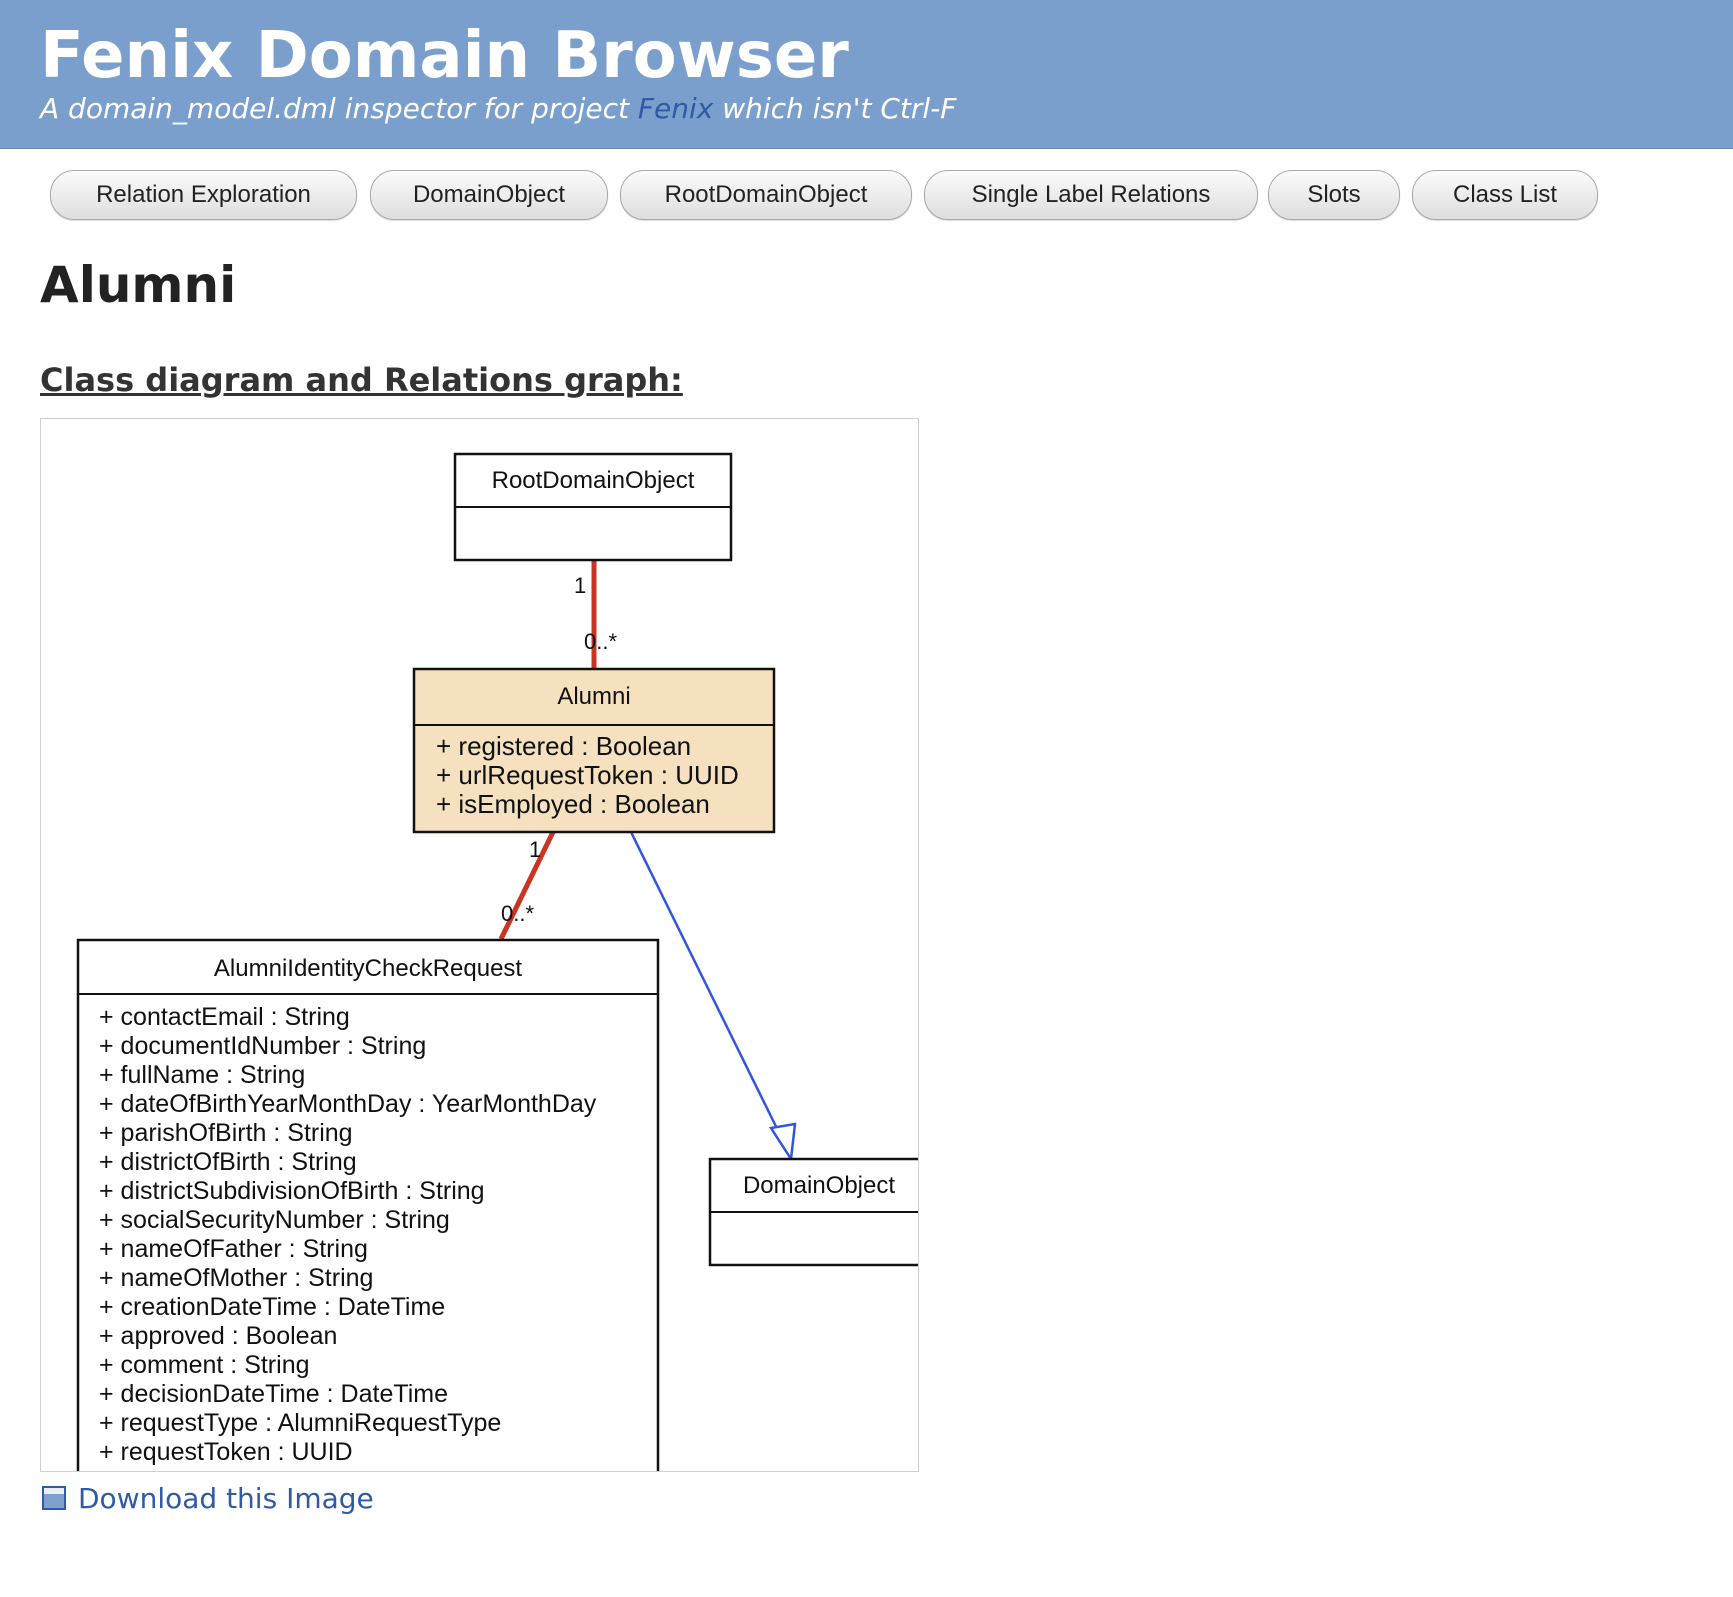  Describe the element at coordinates (535, 849) in the screenshot. I see `mult-alumni-request-source: 1` at that location.